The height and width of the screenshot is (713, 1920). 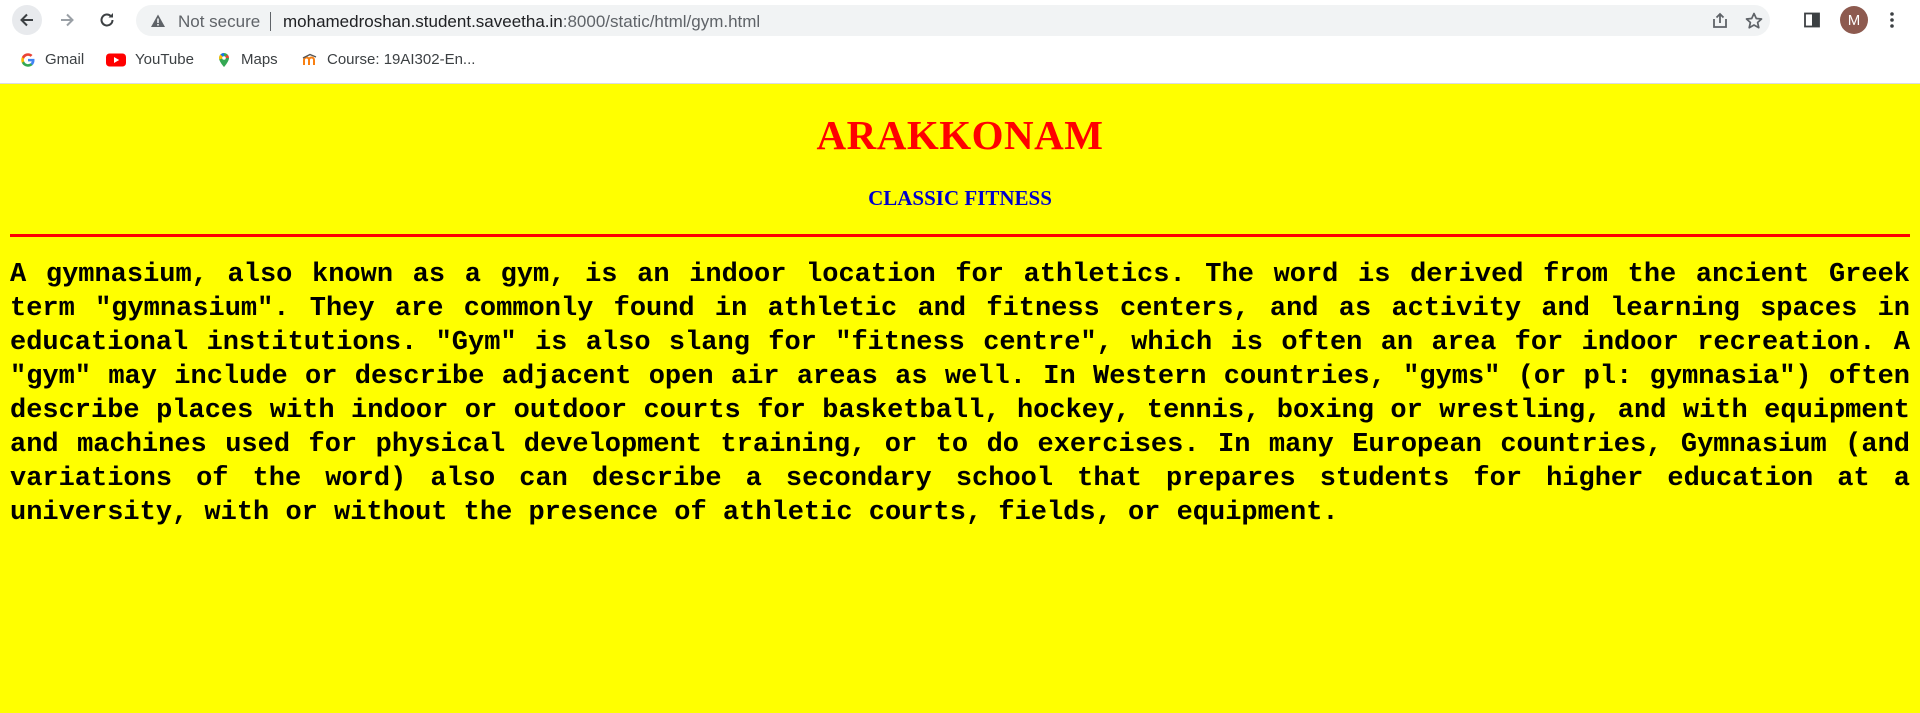 I want to click on warning-icon, so click(x=158, y=21).